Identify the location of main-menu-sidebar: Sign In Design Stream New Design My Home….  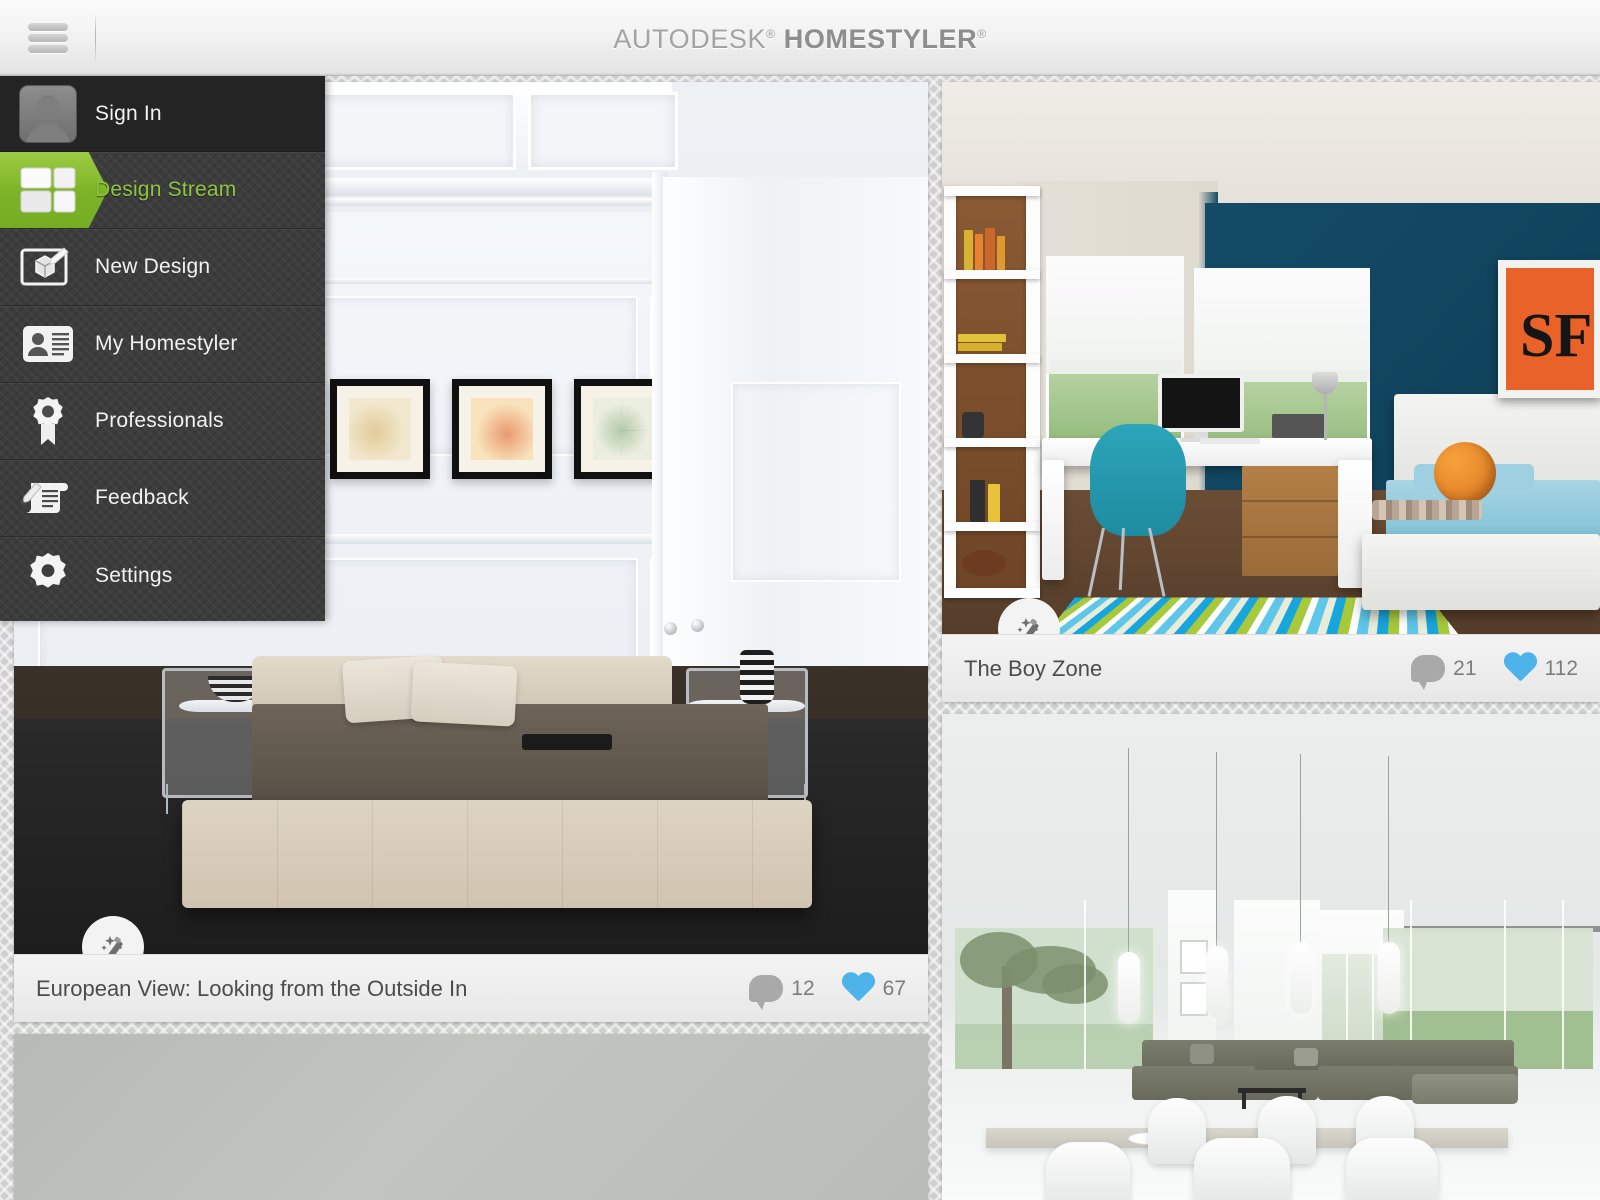
(162, 348).